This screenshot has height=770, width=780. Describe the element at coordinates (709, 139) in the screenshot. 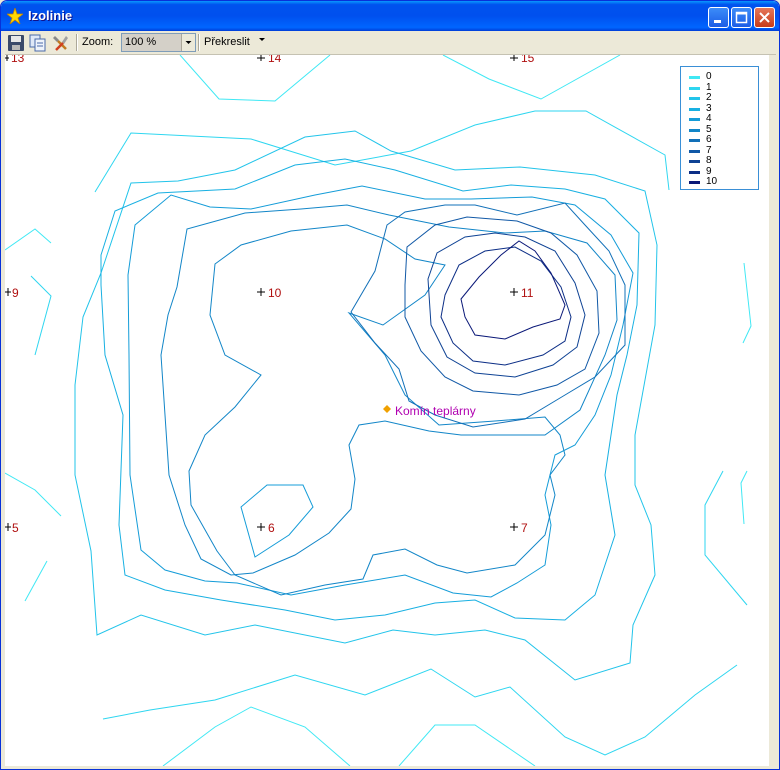

I see `legend-label: 6` at that location.